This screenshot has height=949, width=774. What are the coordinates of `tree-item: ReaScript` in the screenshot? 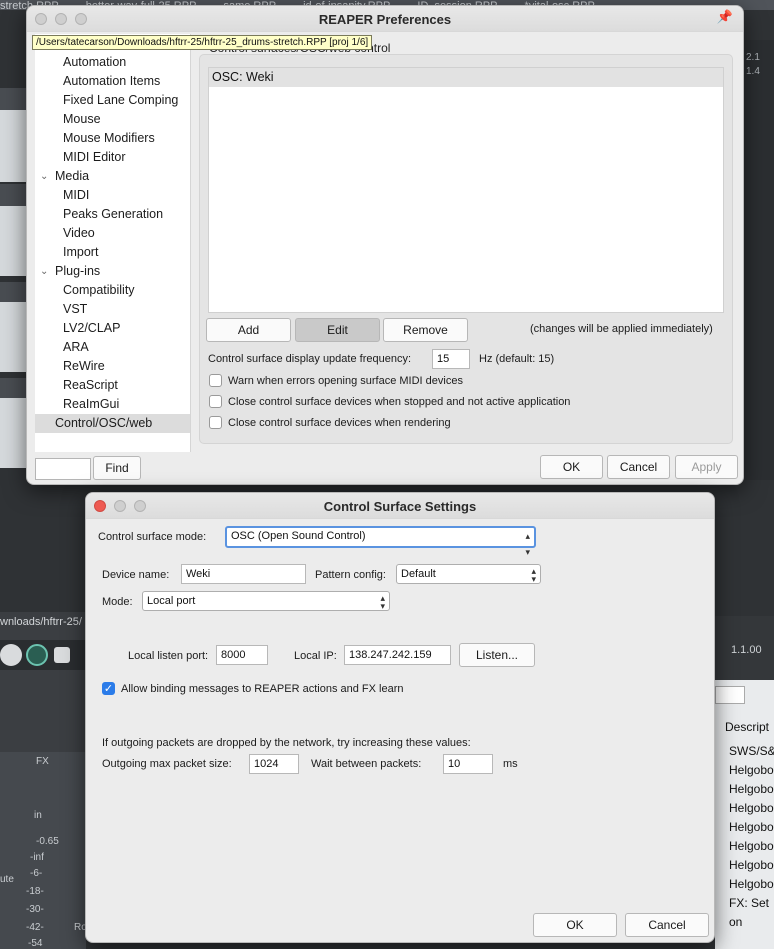 It's located at (112, 385).